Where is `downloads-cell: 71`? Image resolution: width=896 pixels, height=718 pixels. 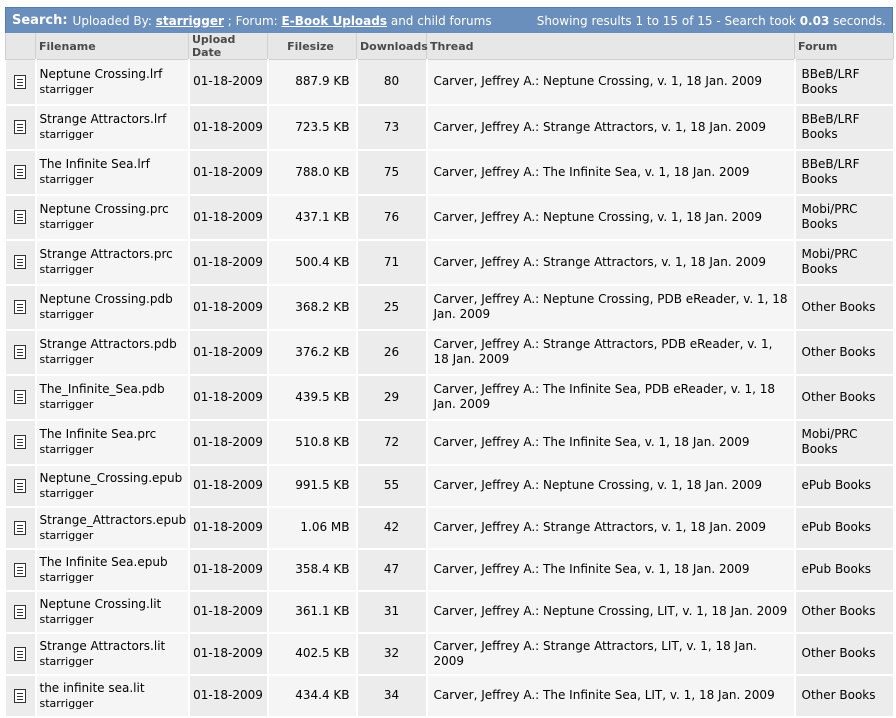
downloads-cell: 71 is located at coordinates (392, 262).